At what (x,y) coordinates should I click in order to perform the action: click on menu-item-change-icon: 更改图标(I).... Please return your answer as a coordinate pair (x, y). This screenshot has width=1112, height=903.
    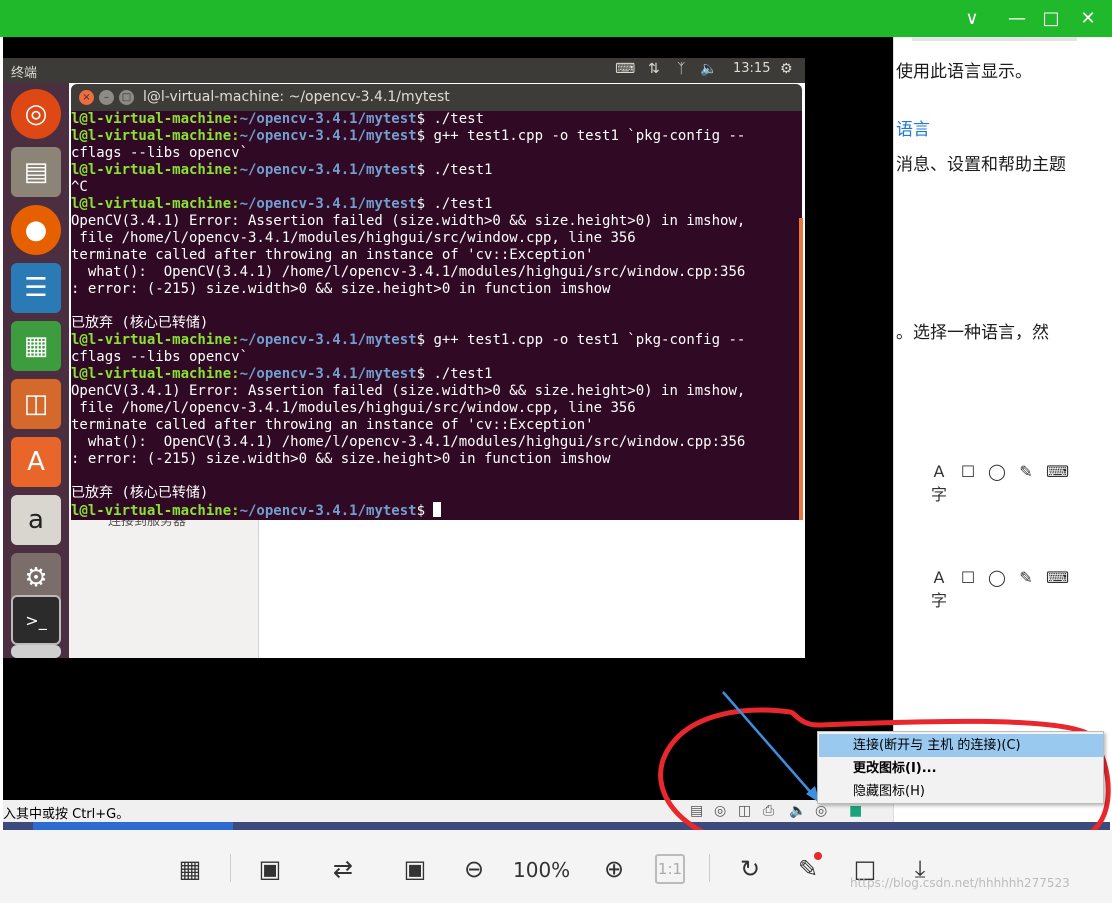
    Looking at the image, I should click on (961, 768).